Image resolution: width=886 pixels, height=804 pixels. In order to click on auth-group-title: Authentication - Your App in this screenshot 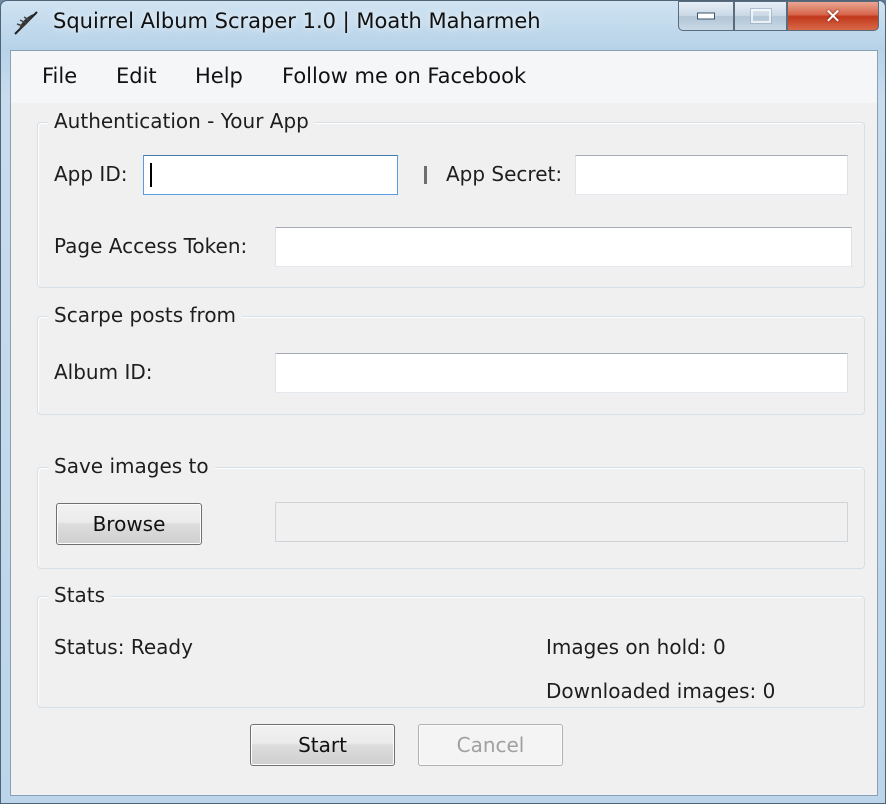, I will do `click(181, 121)`.